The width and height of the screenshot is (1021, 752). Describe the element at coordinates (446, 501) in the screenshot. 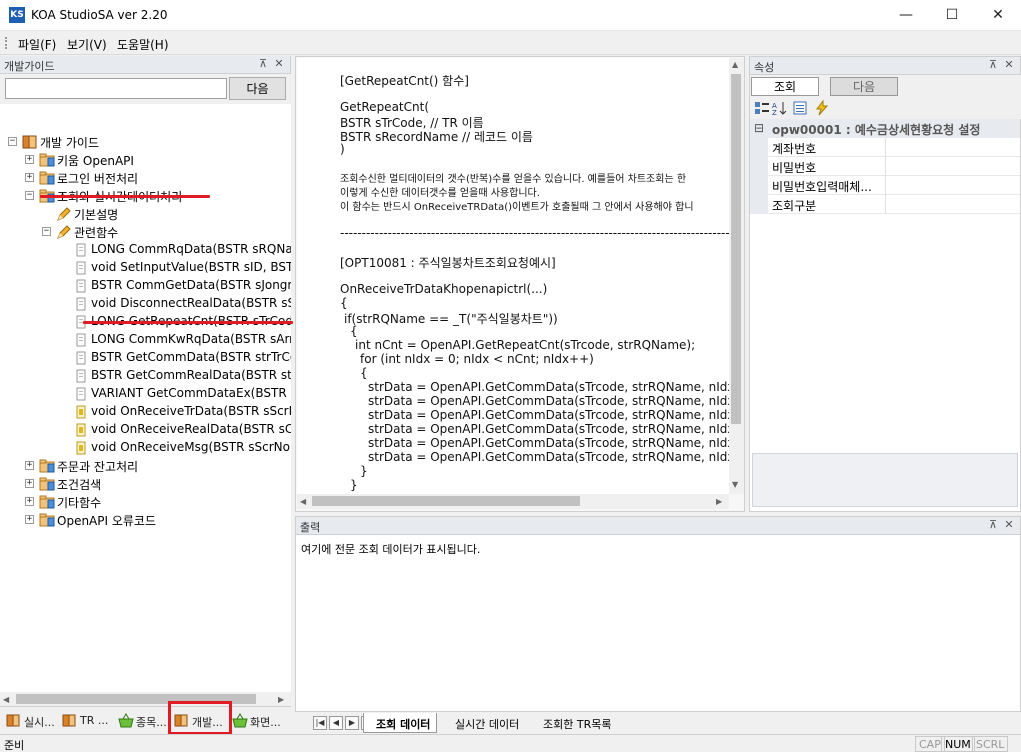

I see `doc-hscroll-thumb` at that location.